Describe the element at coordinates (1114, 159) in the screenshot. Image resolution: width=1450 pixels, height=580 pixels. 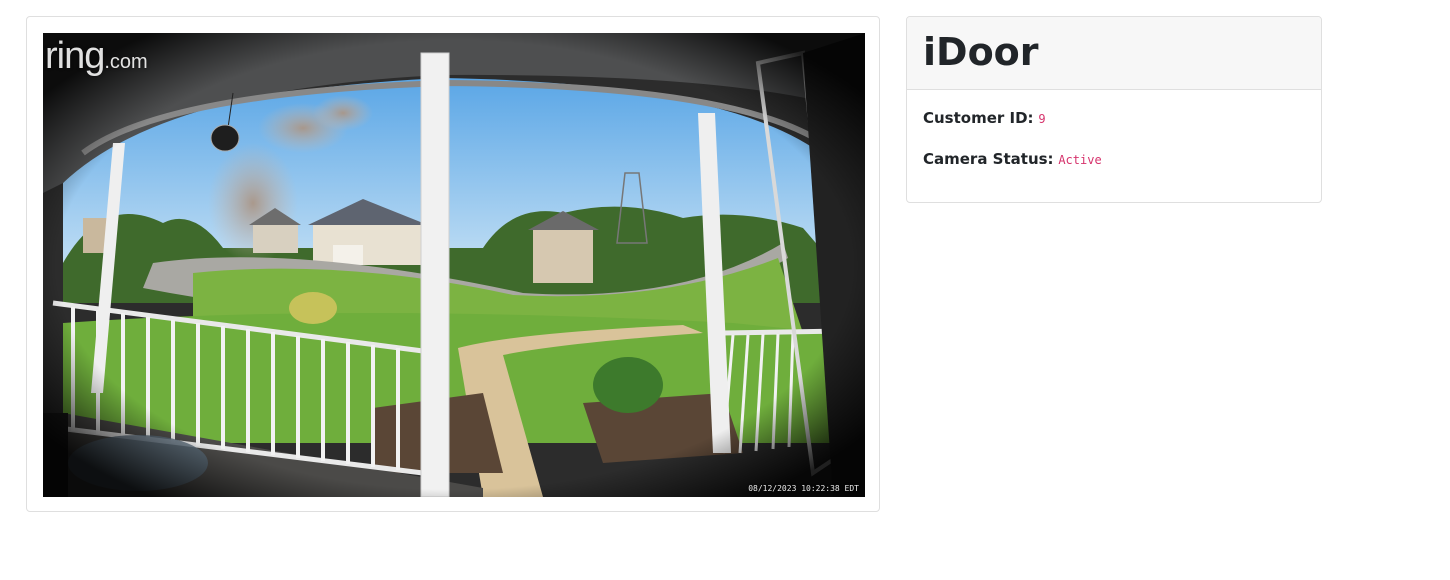
I see `camera-status-row: Camera Status: Active` at that location.